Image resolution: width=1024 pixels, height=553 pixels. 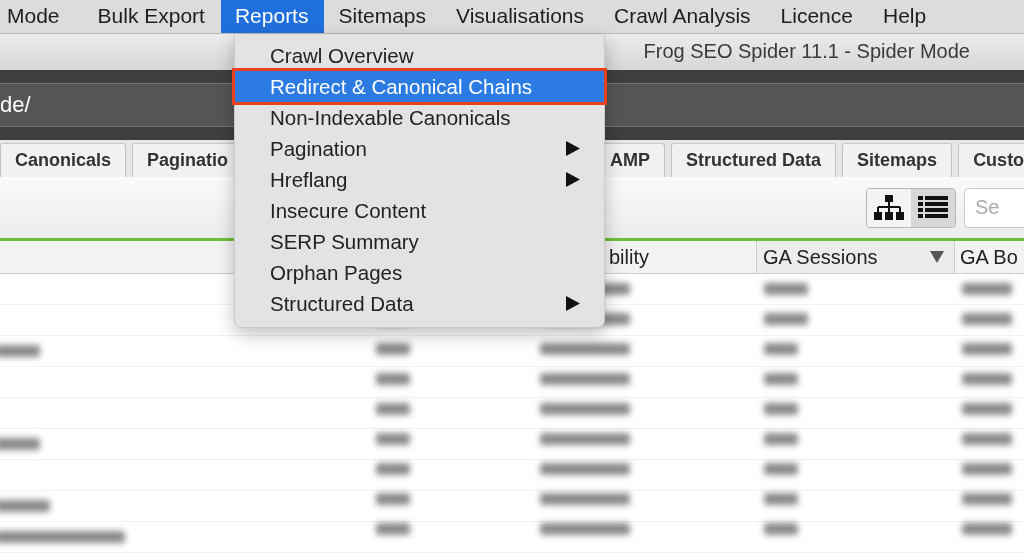 I want to click on column-title: GA Bo, so click(x=989, y=257).